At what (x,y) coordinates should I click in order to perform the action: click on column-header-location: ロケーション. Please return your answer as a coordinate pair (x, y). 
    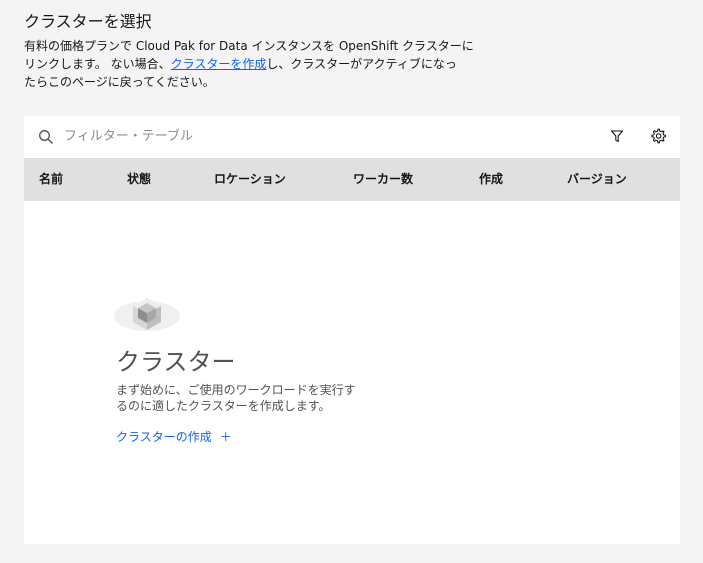
    Looking at the image, I should click on (250, 179).